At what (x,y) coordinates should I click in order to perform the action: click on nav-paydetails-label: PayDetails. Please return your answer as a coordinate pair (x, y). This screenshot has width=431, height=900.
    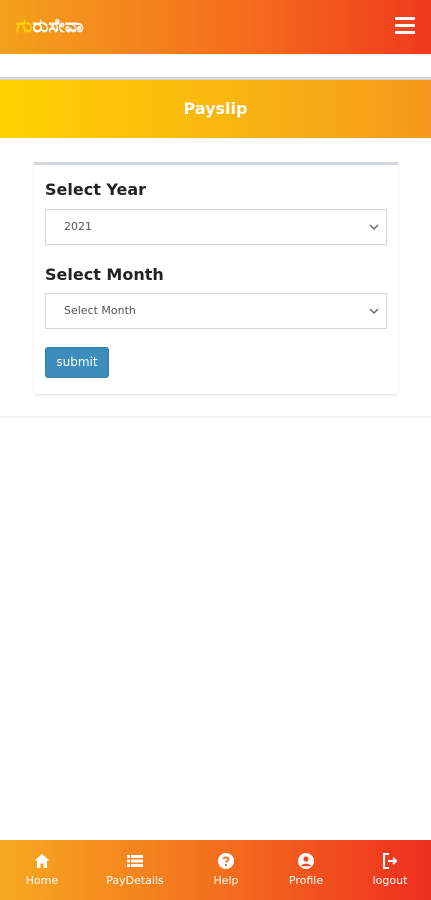
    Looking at the image, I should click on (135, 880).